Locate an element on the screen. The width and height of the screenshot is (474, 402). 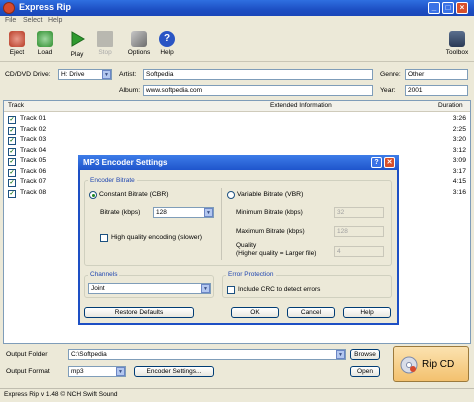
track-duration: 3:12 is located at coordinates (459, 150).